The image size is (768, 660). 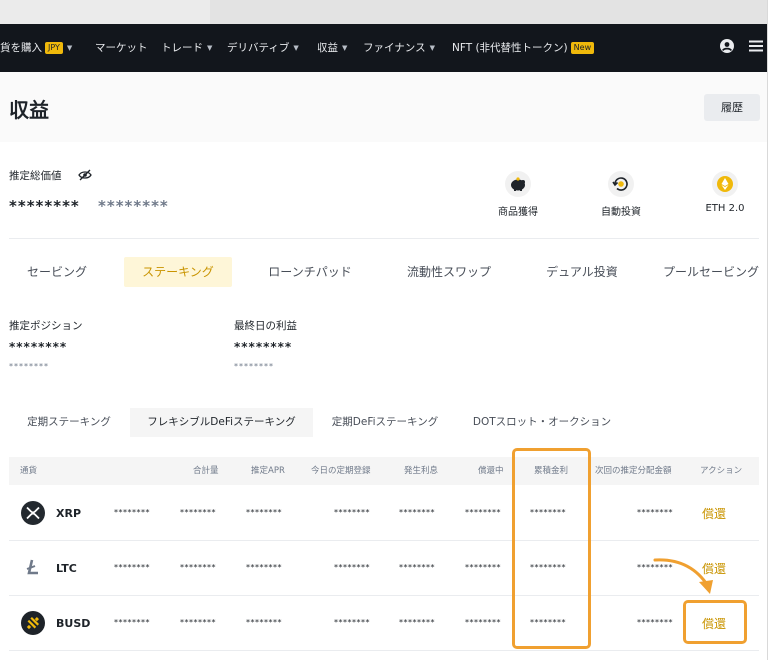 I want to click on xrp-icon, so click(x=33, y=513).